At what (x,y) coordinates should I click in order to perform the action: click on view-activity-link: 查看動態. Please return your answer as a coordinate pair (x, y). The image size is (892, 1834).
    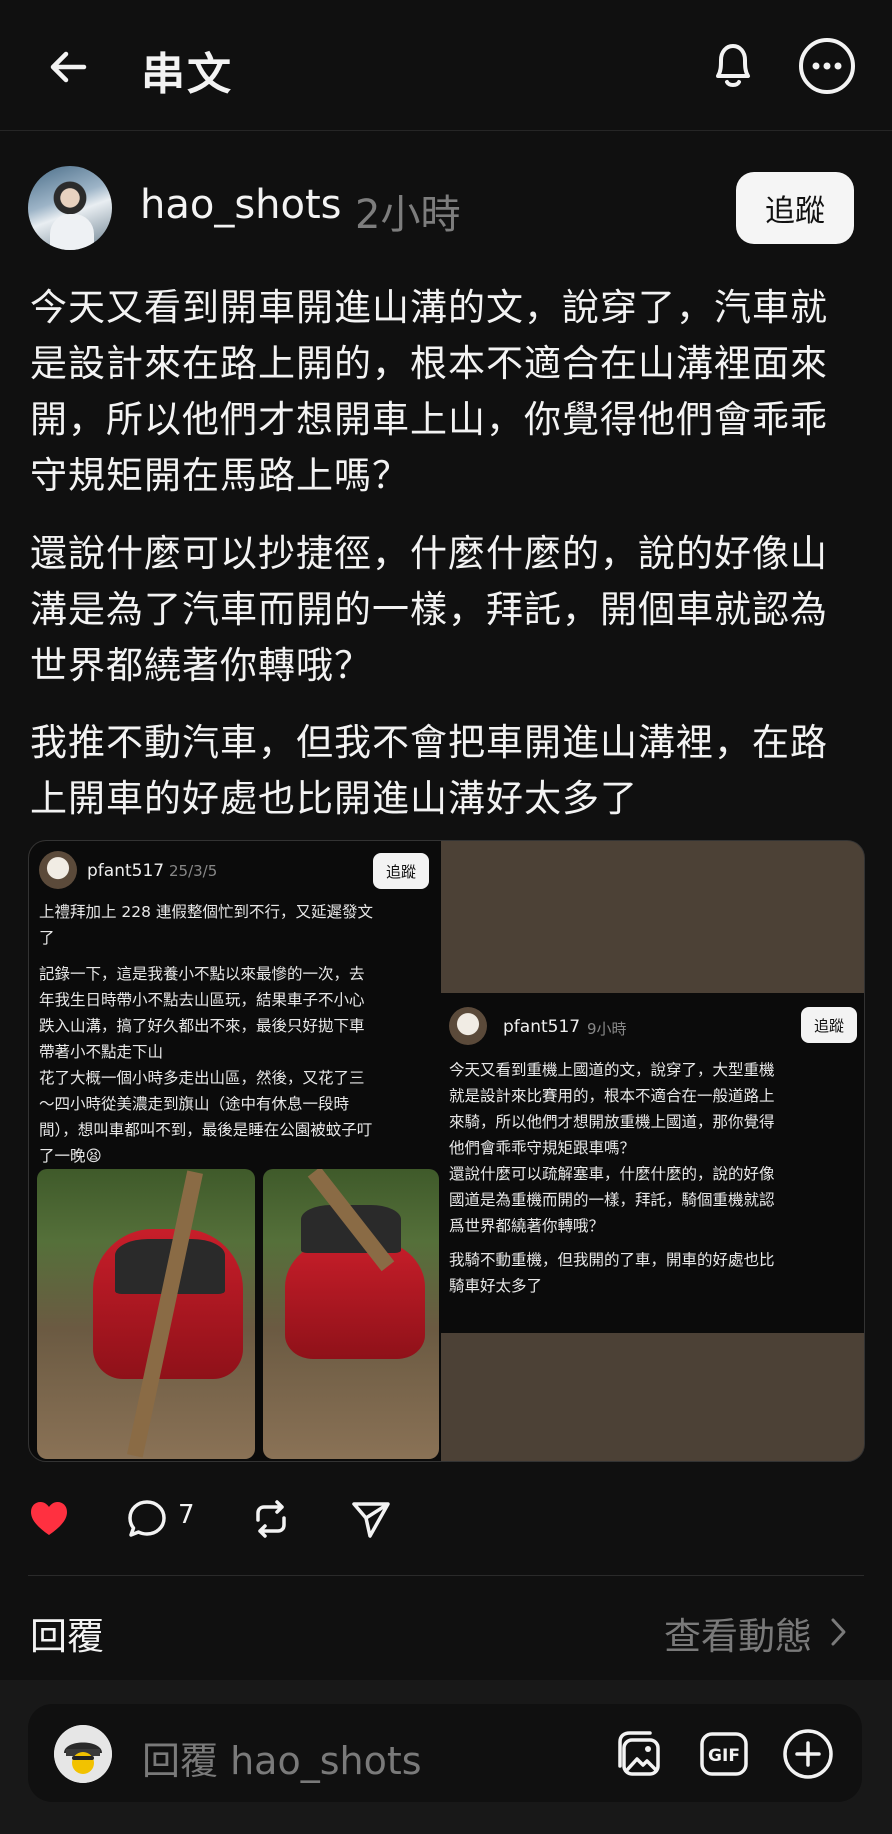
    Looking at the image, I should click on (738, 1633).